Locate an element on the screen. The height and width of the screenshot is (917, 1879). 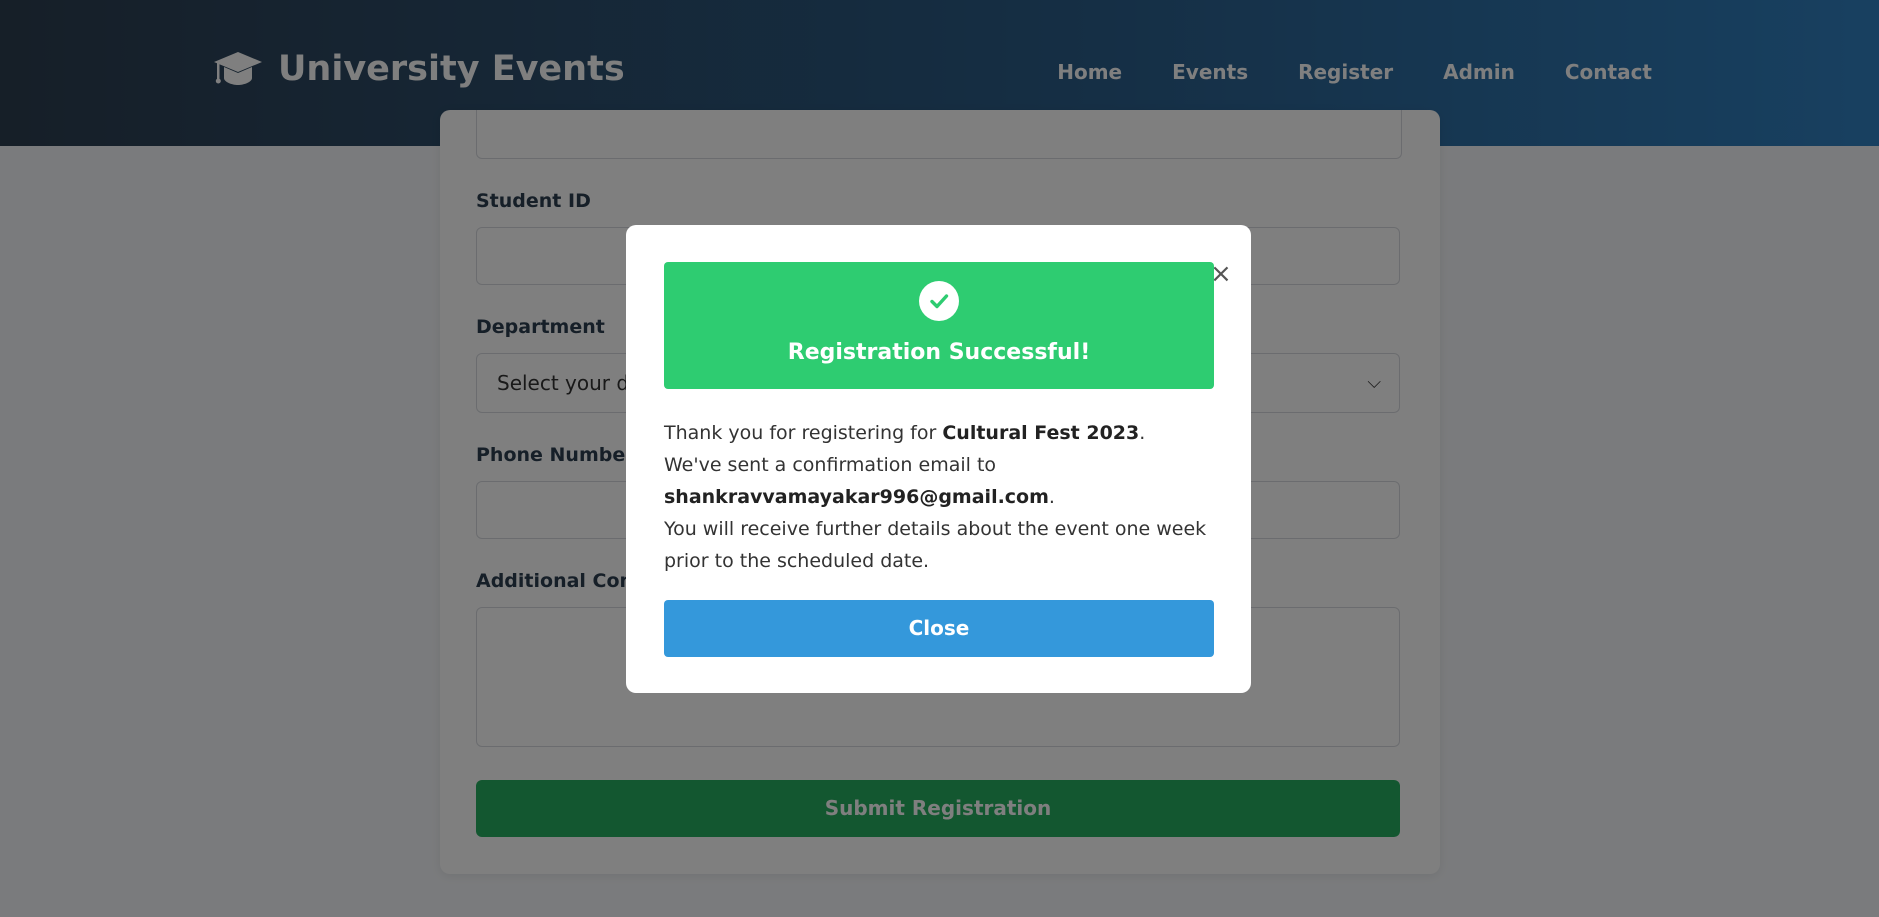
success-banner: Registration Successful! is located at coordinates (939, 325).